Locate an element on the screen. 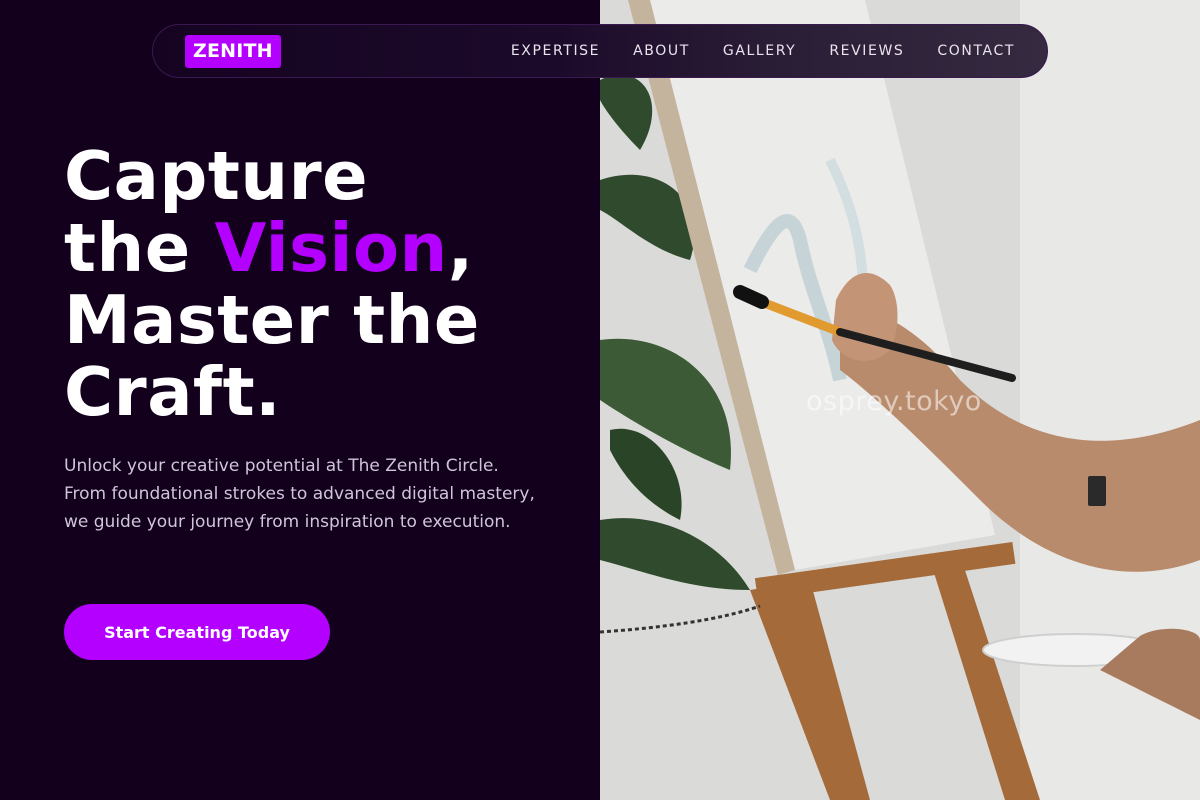 Image resolution: width=1200 pixels, height=800 pixels. nav-link-about: ABOUT is located at coordinates (661, 51).